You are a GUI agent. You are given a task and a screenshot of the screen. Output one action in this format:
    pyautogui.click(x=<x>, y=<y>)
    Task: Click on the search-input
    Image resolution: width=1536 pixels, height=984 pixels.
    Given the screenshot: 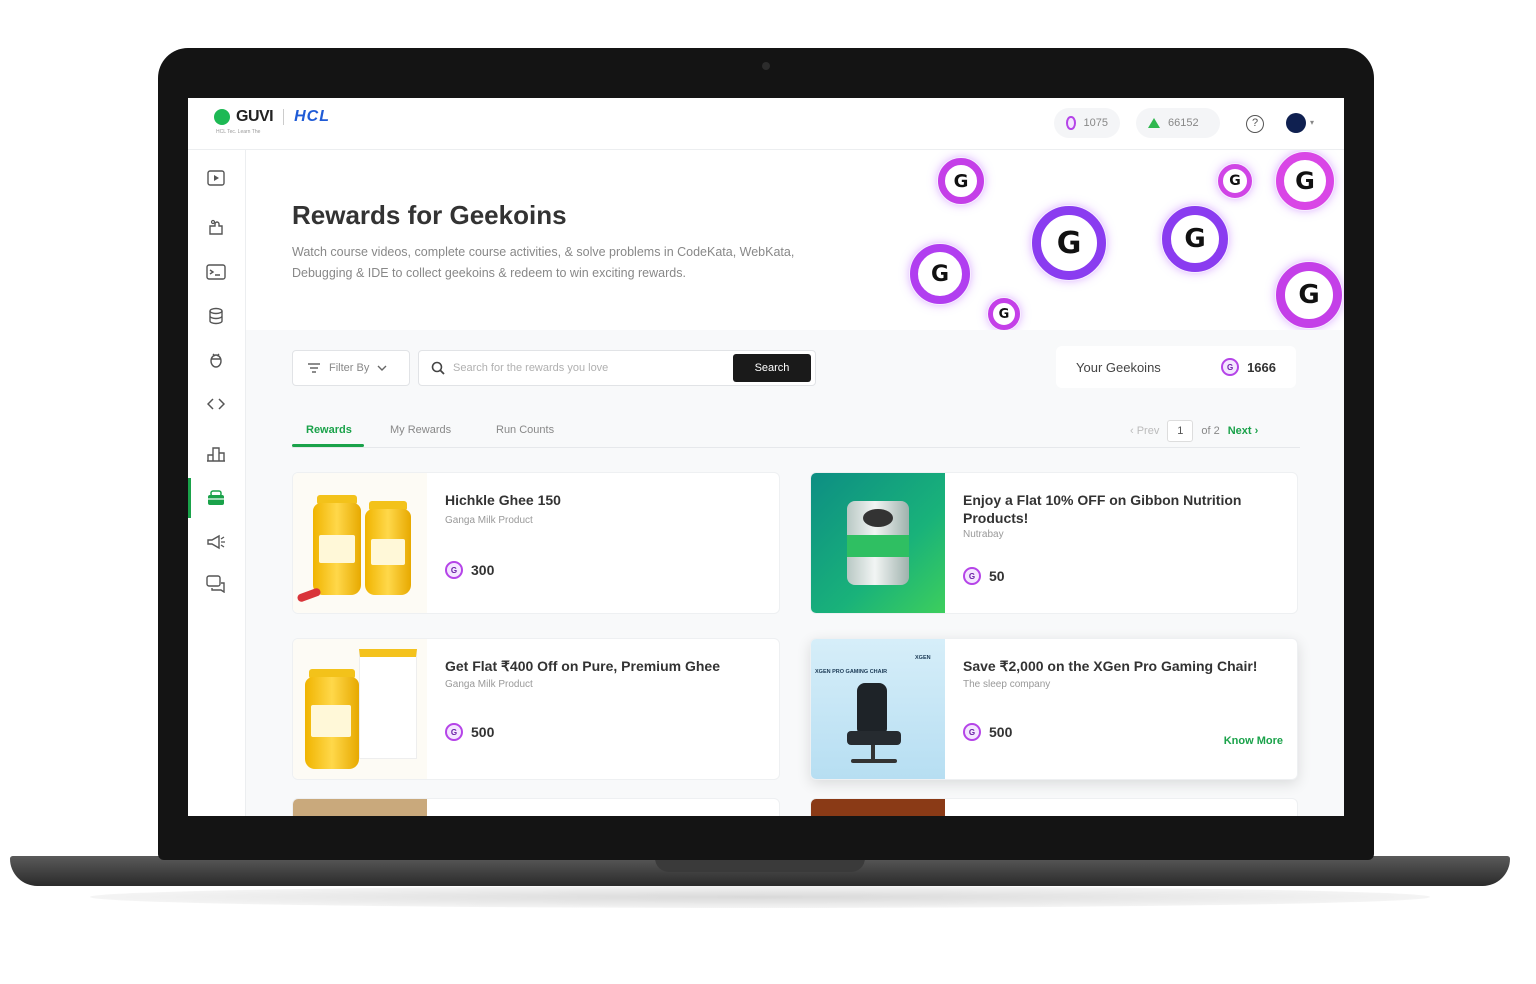 What is the action you would take?
    pyautogui.click(x=588, y=368)
    